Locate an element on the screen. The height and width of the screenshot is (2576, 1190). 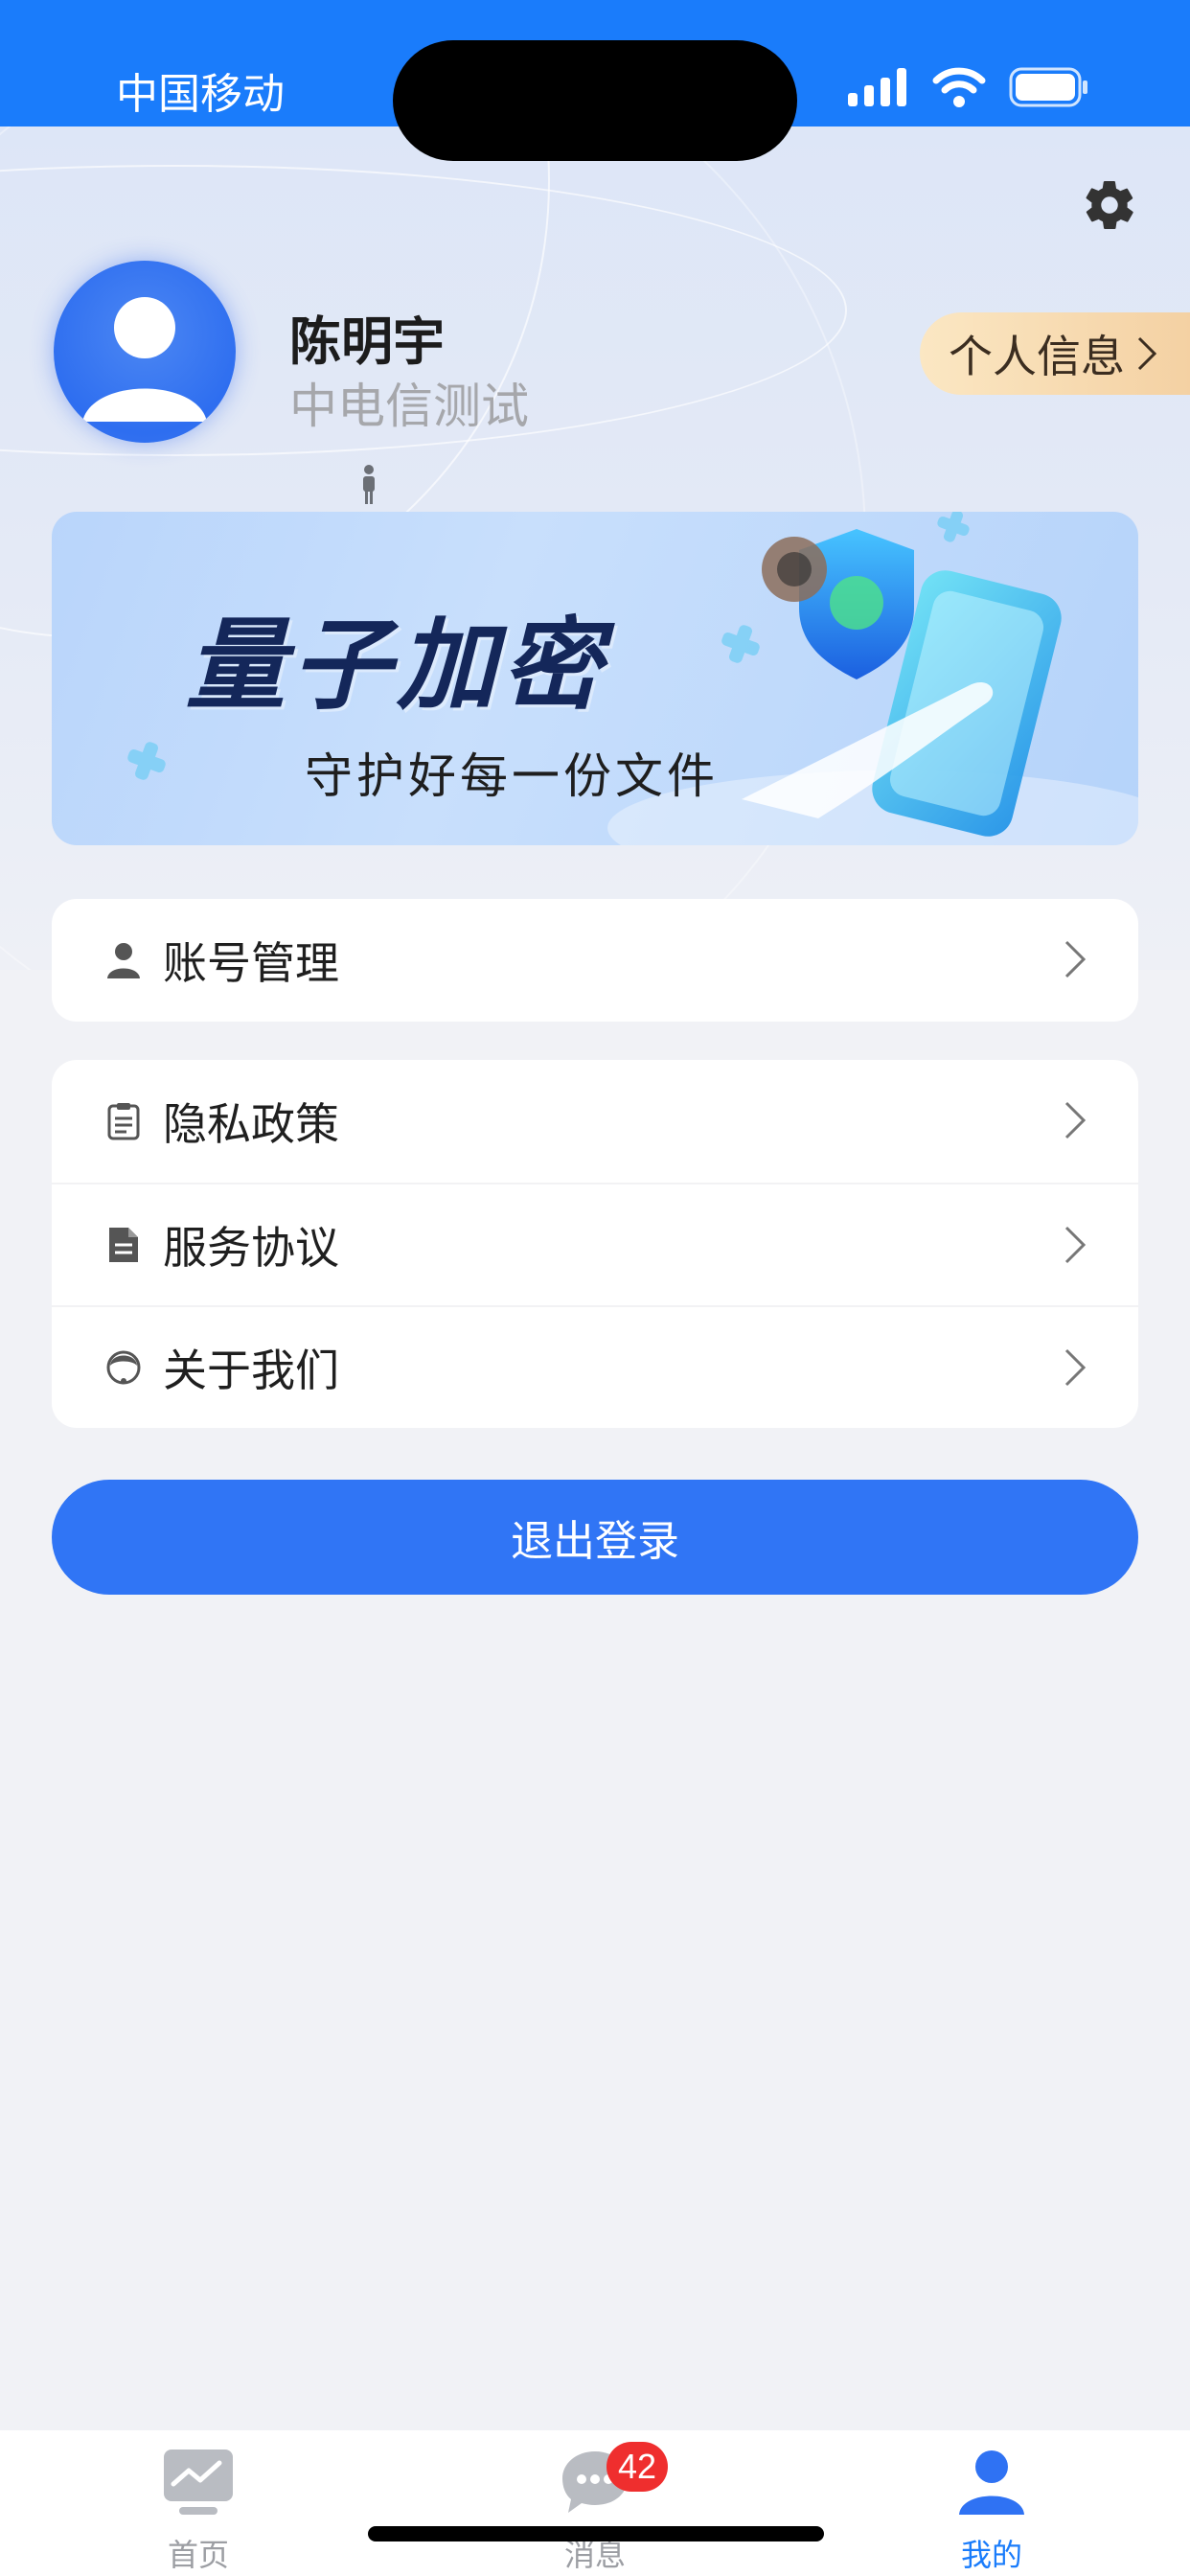
document-icon is located at coordinates (124, 1245).